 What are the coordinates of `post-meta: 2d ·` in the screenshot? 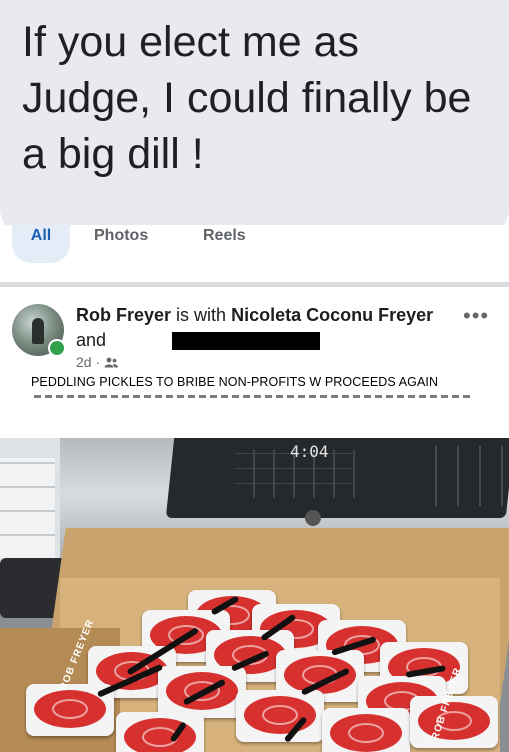 It's located at (97, 362).